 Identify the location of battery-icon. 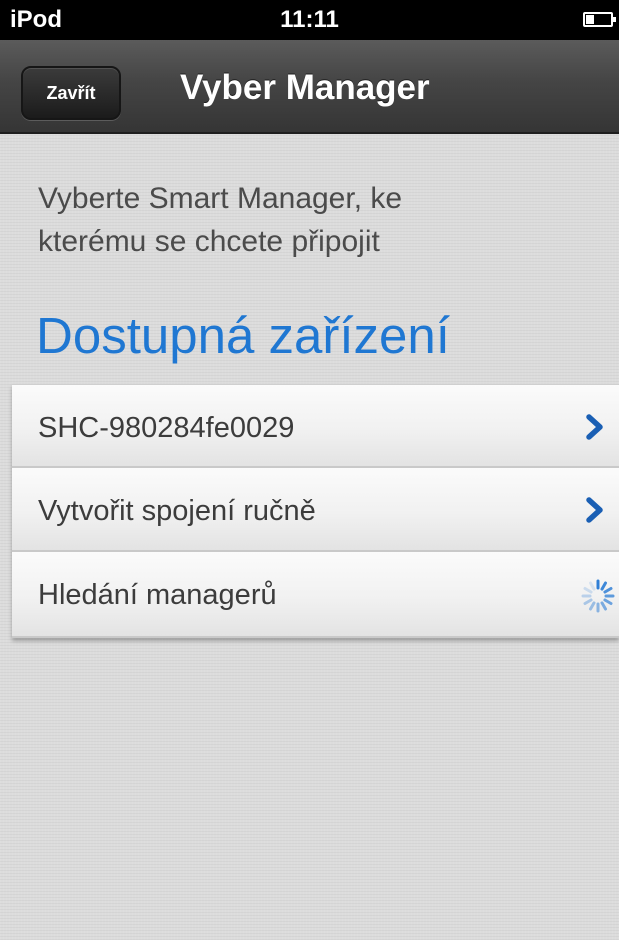
(599, 19).